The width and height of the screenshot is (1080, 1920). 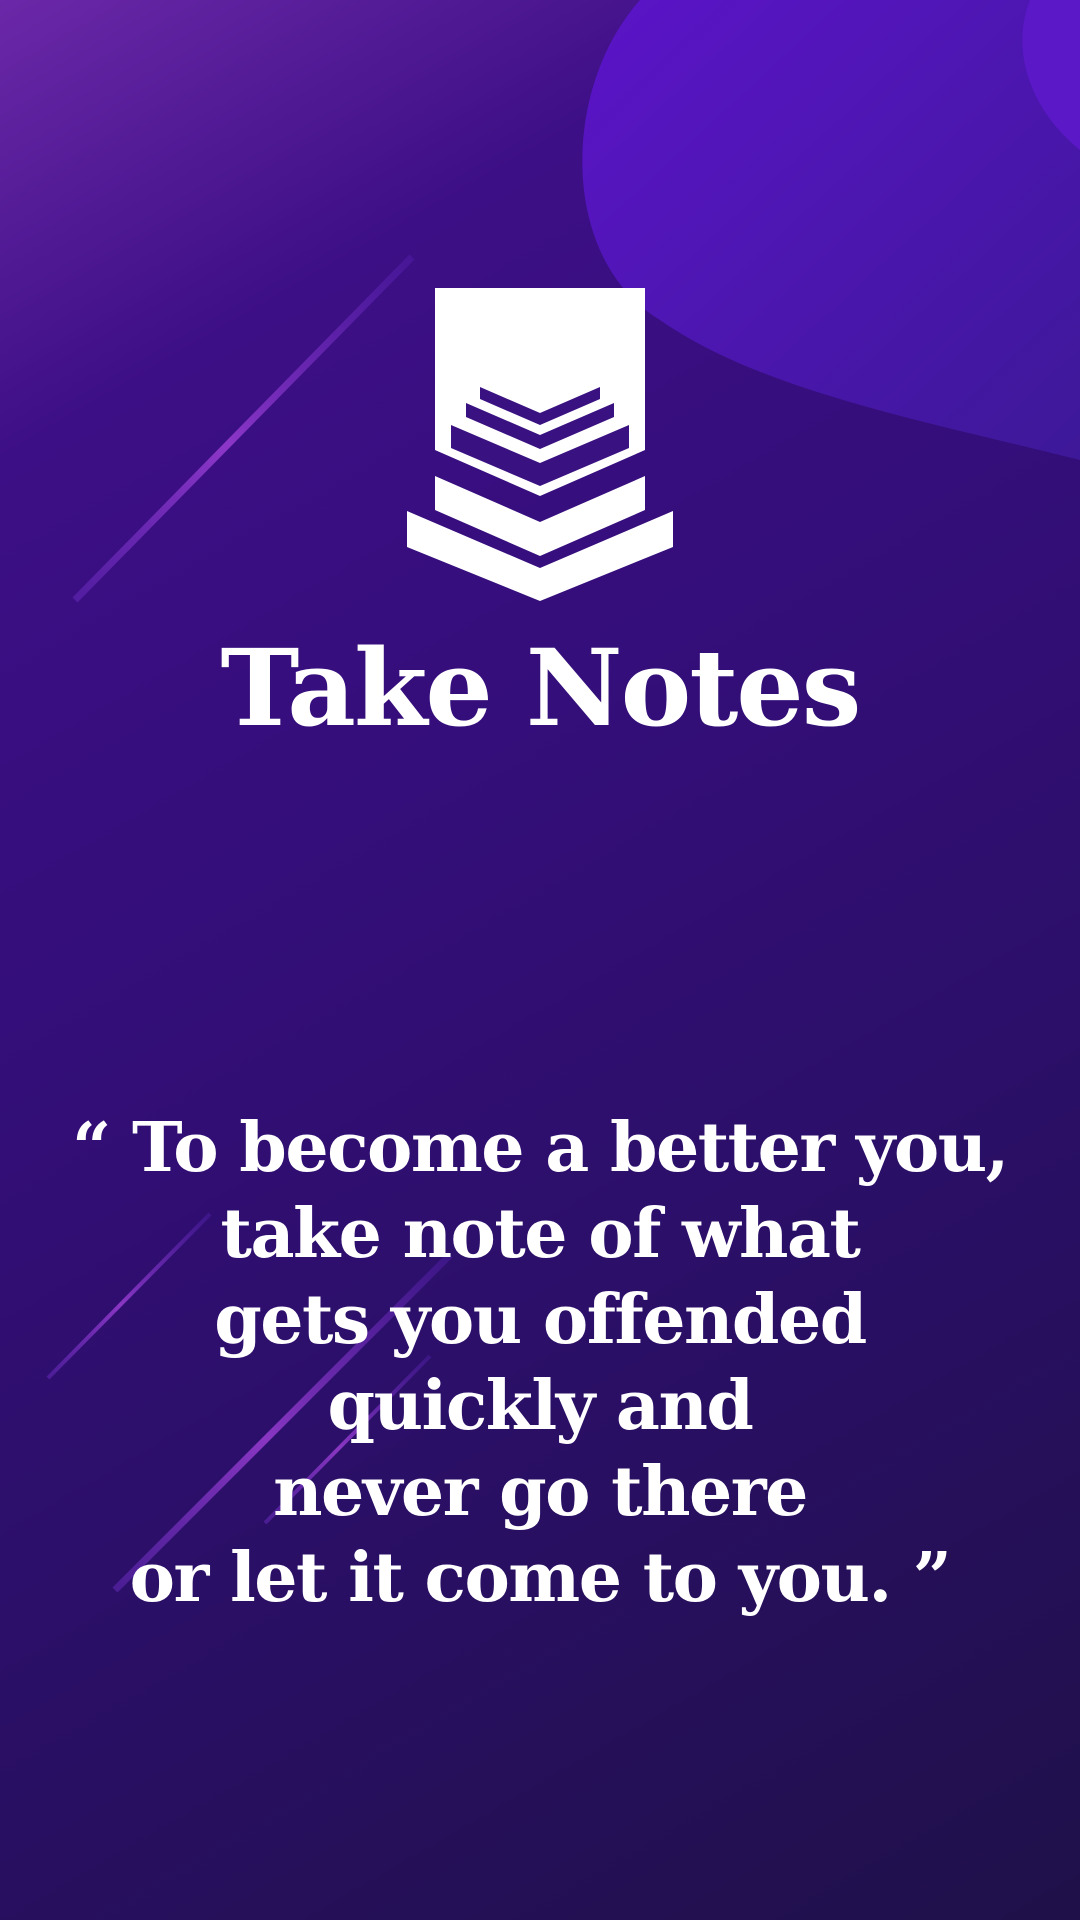 I want to click on page-title: Take Notes, so click(x=541, y=687).